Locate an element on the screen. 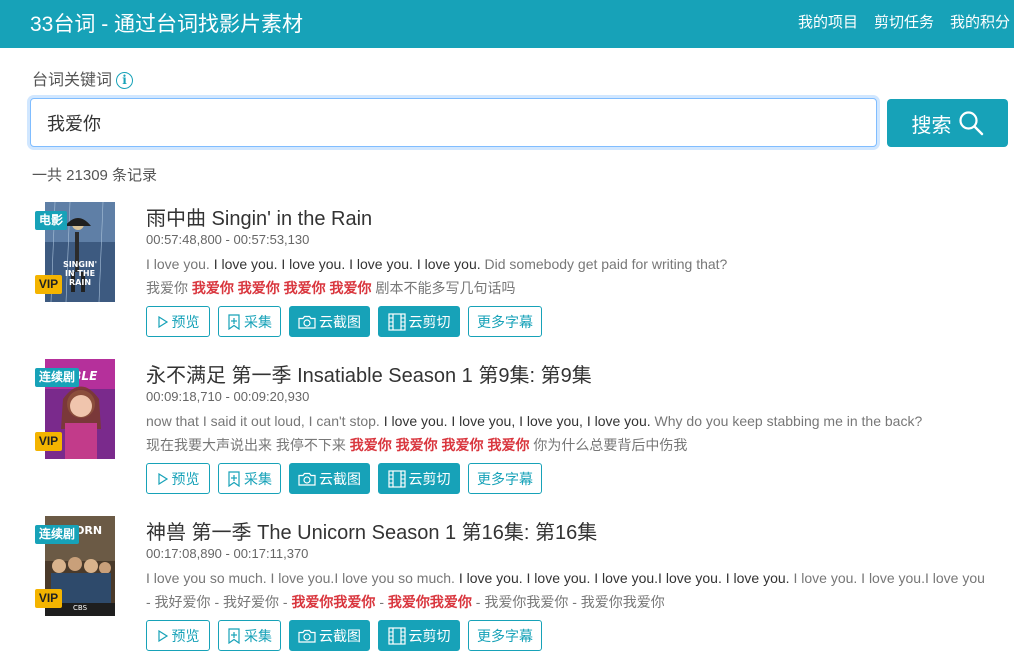 This screenshot has width=1014, height=672. subtitle-zh: 我爱你 我爱你 我爱你 我爱你 我爱你 剧本不能多写几句话吗 is located at coordinates (331, 288).